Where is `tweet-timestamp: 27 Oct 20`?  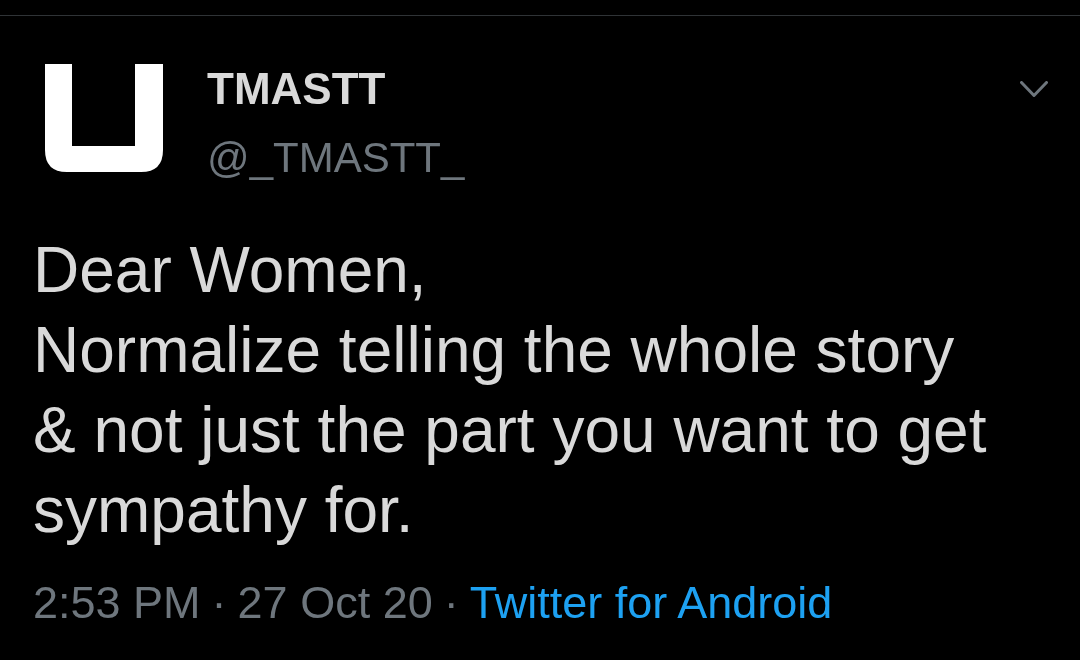 tweet-timestamp: 27 Oct 20 is located at coordinates (335, 603).